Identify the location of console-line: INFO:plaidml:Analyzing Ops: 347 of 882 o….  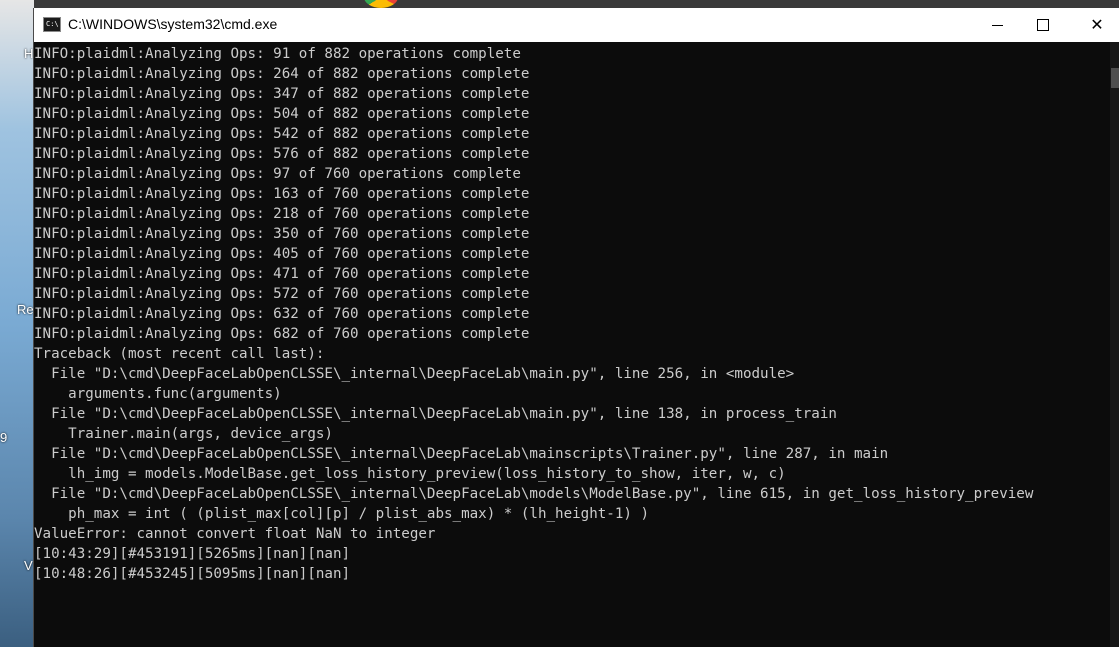
(282, 94).